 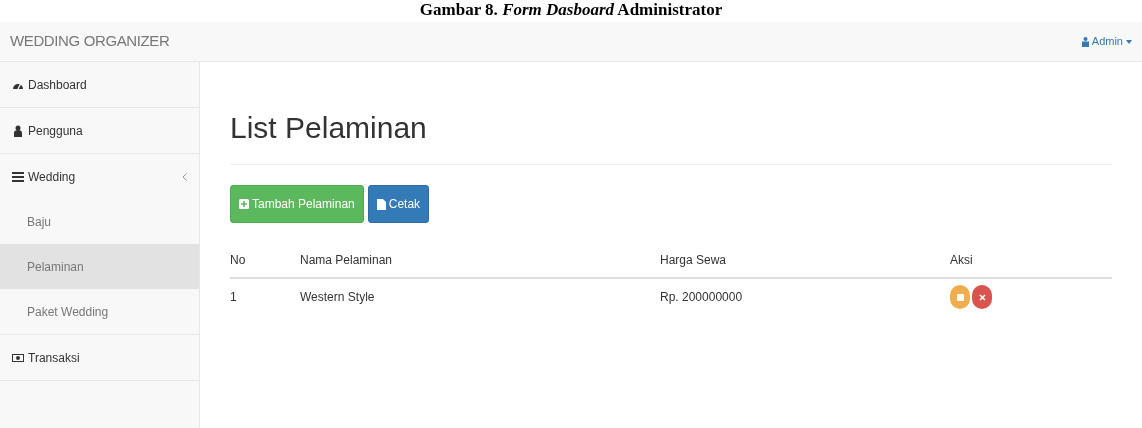 What do you see at coordinates (265, 260) in the screenshot?
I see `column-header: No` at bounding box center [265, 260].